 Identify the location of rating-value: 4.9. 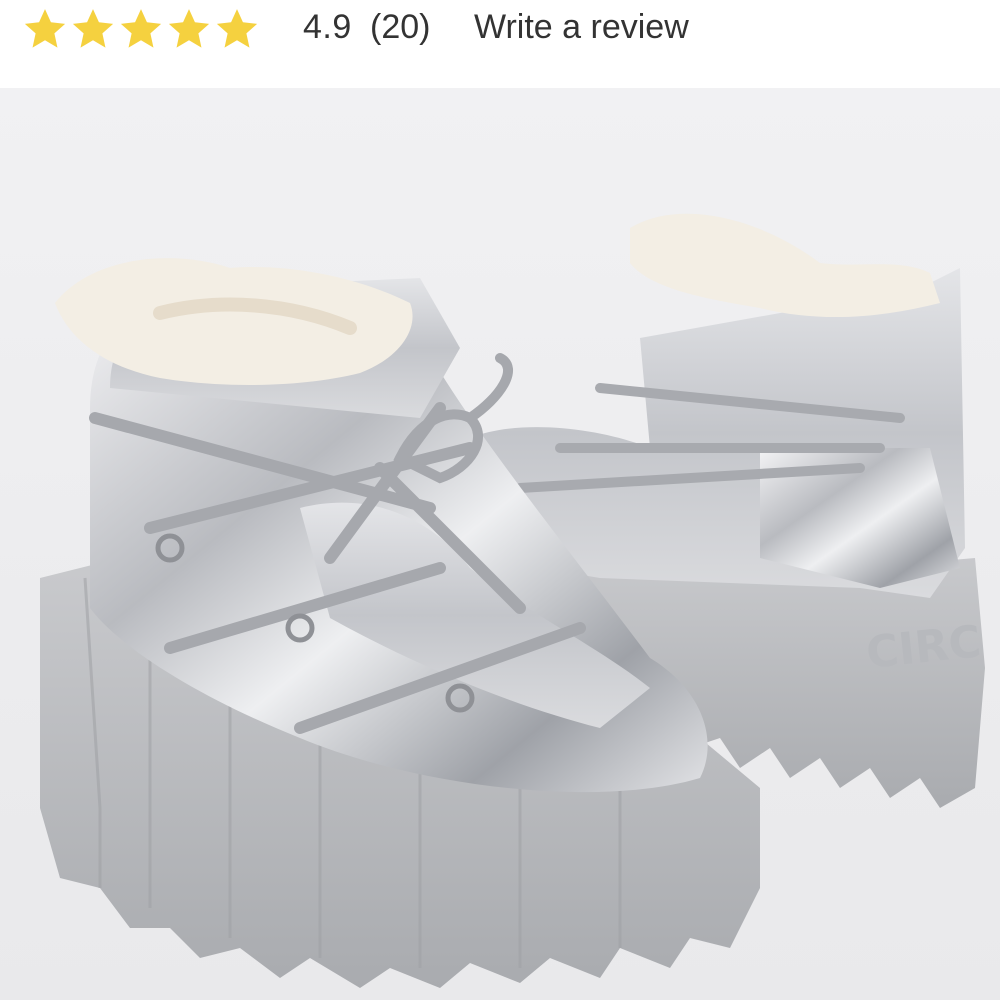
(327, 27).